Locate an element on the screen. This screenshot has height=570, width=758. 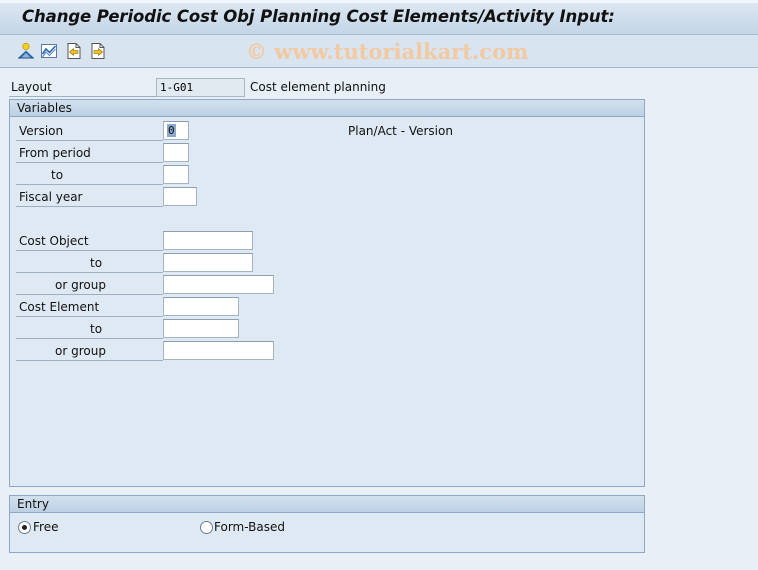
from-period-underline is located at coordinates (89, 162).